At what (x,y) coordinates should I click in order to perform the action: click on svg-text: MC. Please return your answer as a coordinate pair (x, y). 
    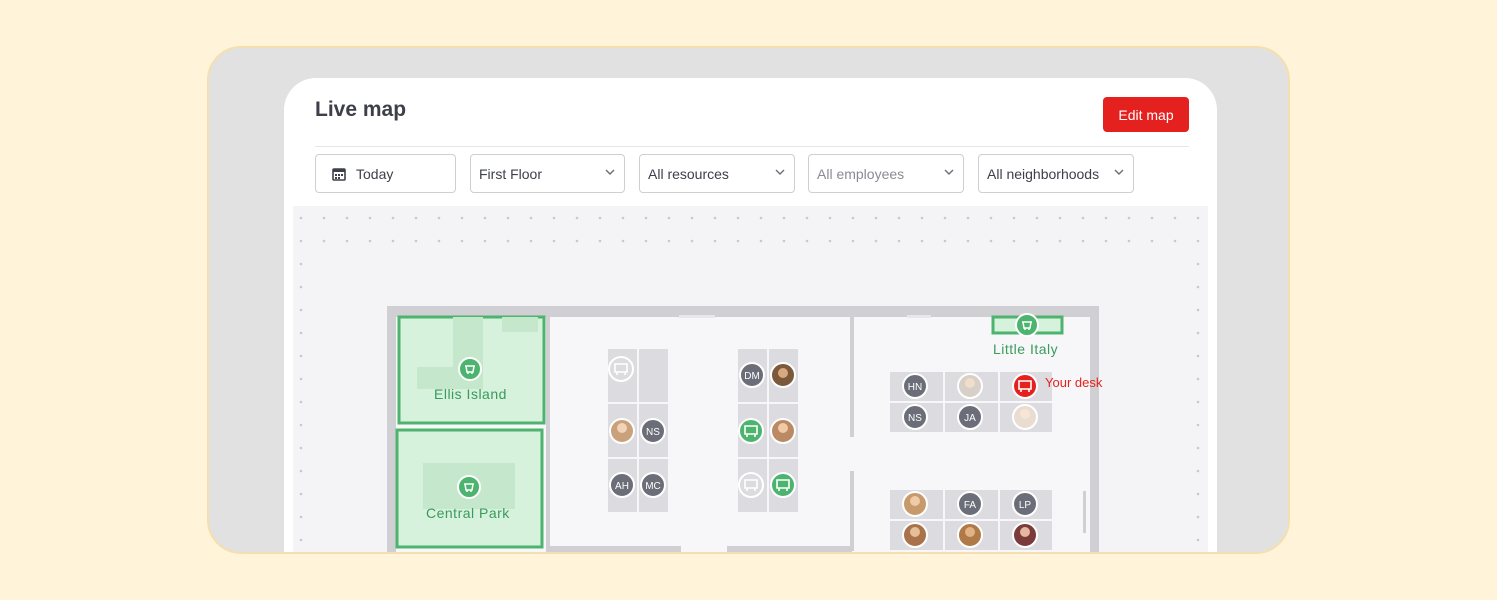
    Looking at the image, I should click on (653, 486).